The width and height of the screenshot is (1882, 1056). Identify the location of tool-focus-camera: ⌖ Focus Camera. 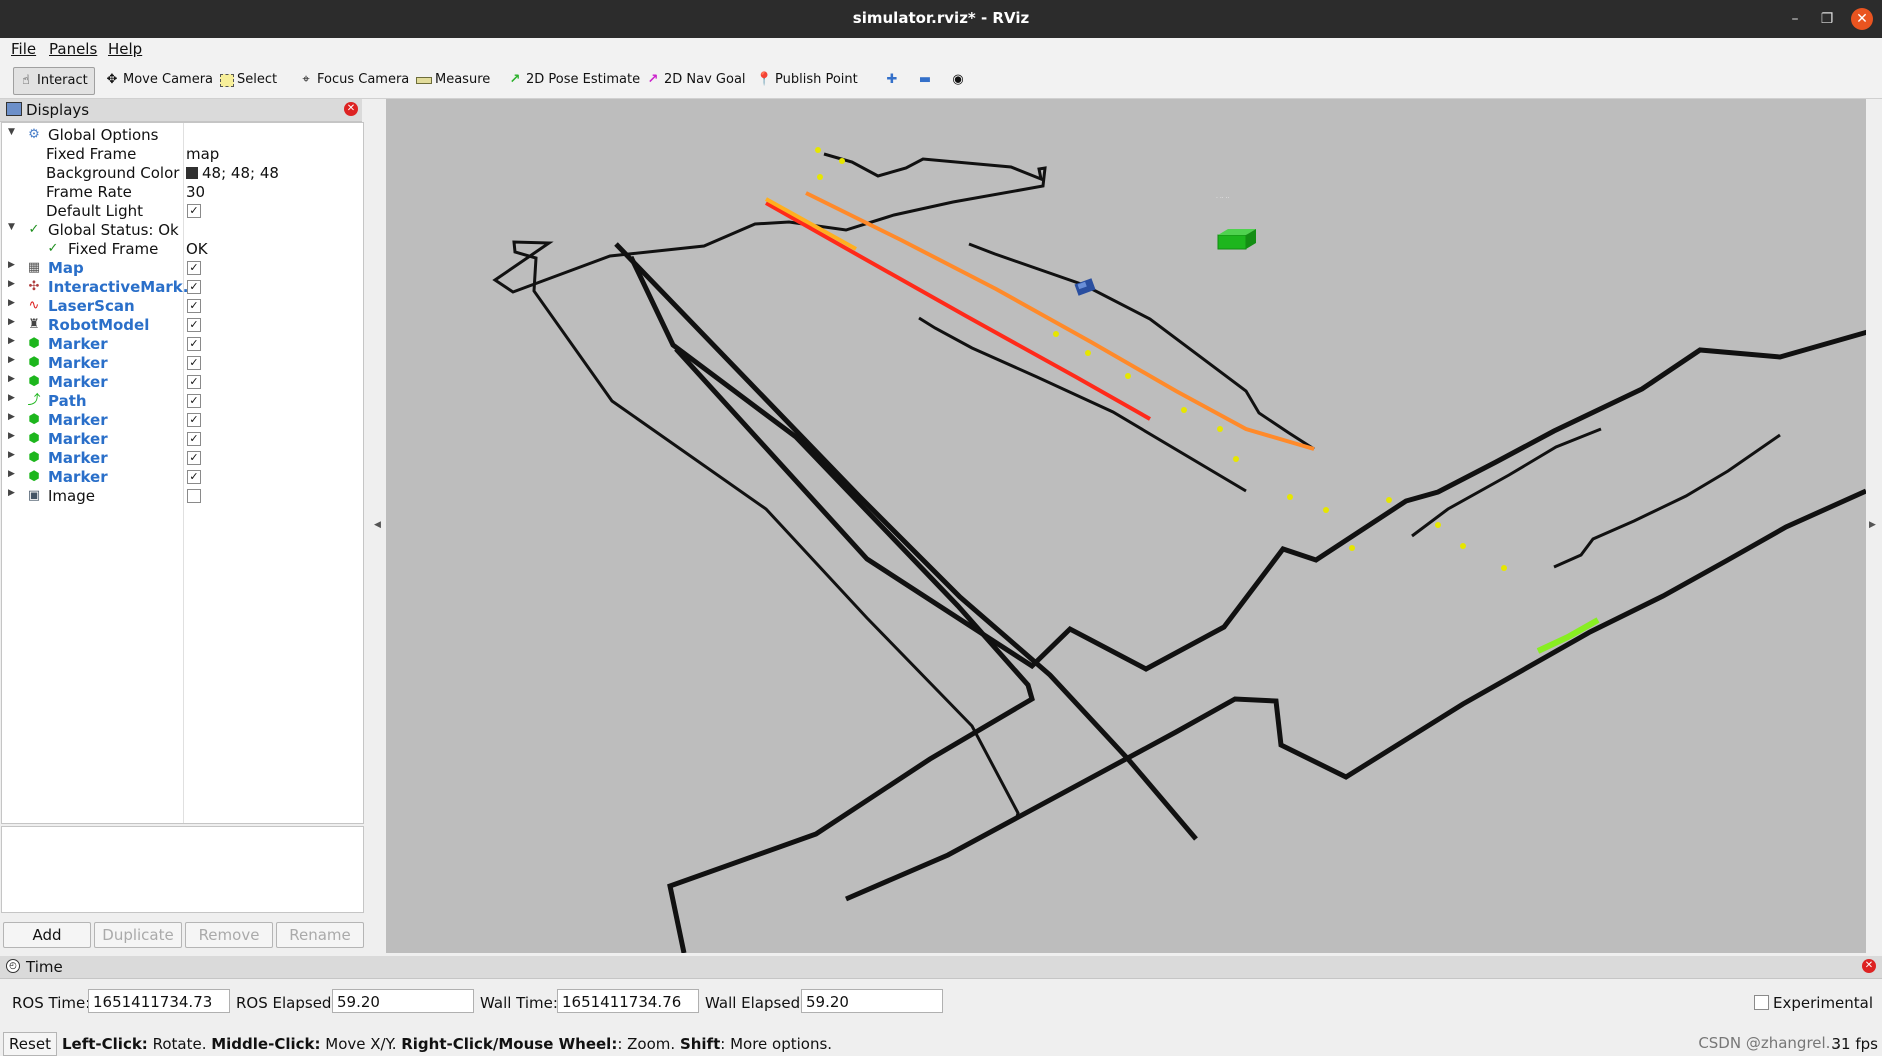
(354, 80).